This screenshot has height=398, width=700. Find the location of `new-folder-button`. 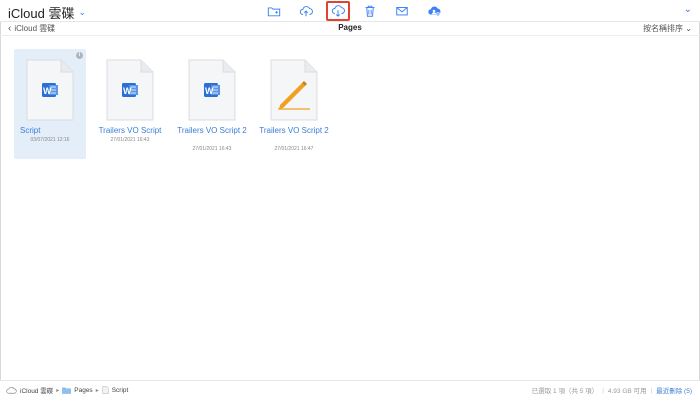

new-folder-button is located at coordinates (274, 11).